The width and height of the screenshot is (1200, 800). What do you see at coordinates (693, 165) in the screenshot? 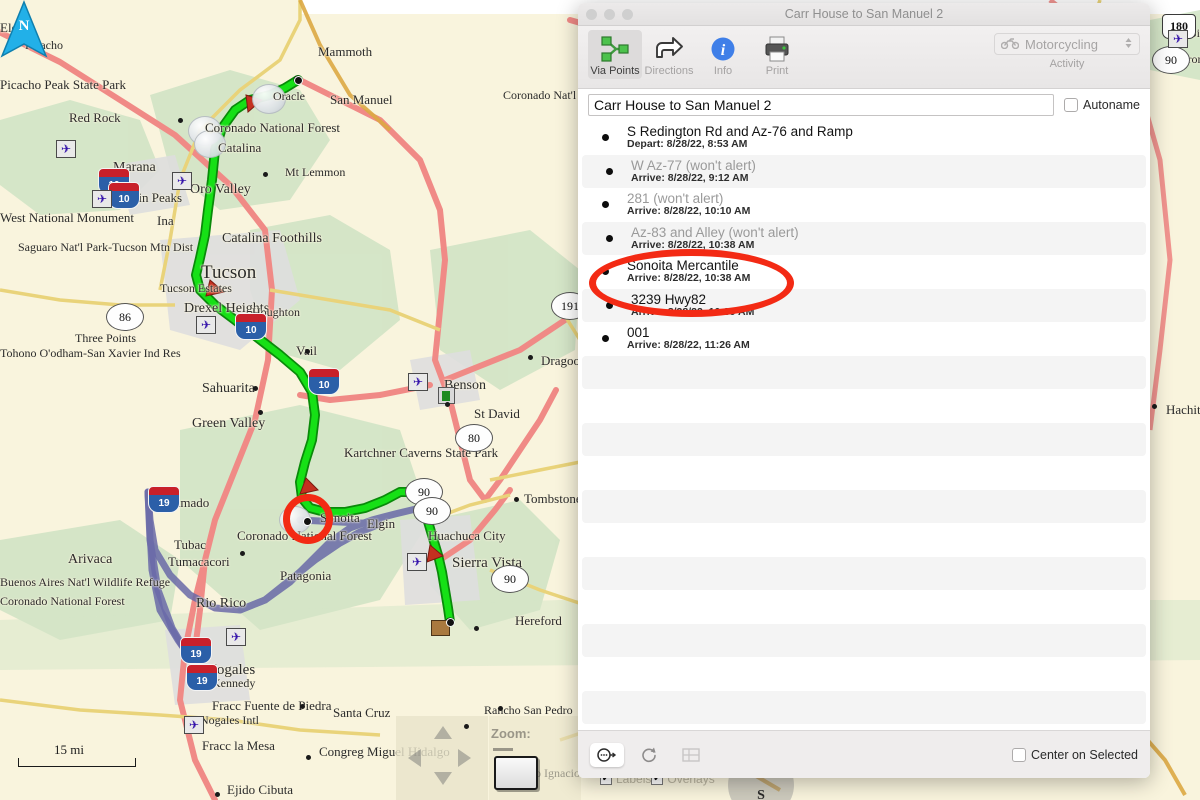
I see `via-point-title: W Az-77 (won't alert)` at bounding box center [693, 165].